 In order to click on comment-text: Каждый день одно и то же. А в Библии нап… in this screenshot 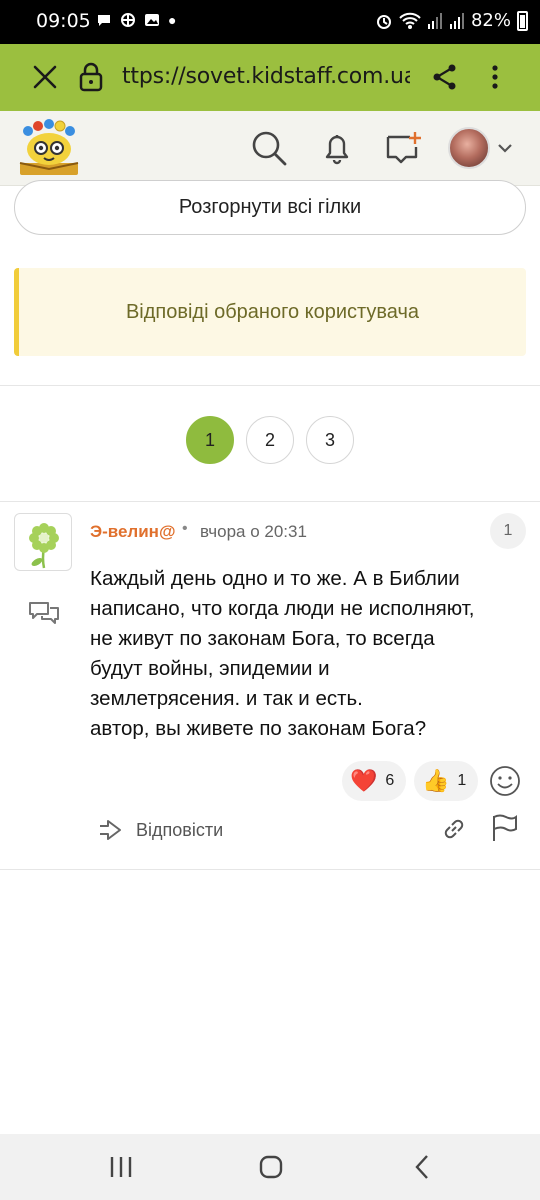, I will do `click(310, 654)`.